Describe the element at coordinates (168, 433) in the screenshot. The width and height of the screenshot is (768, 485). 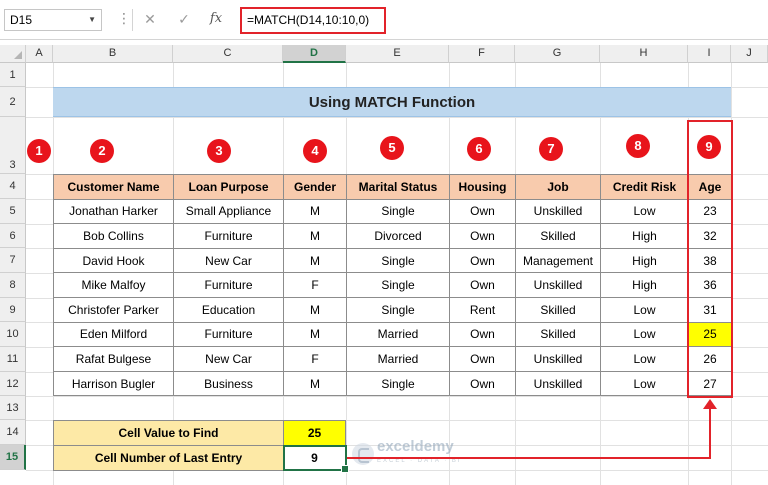
I see `lookup-label-value: Cell Value to Find` at that location.